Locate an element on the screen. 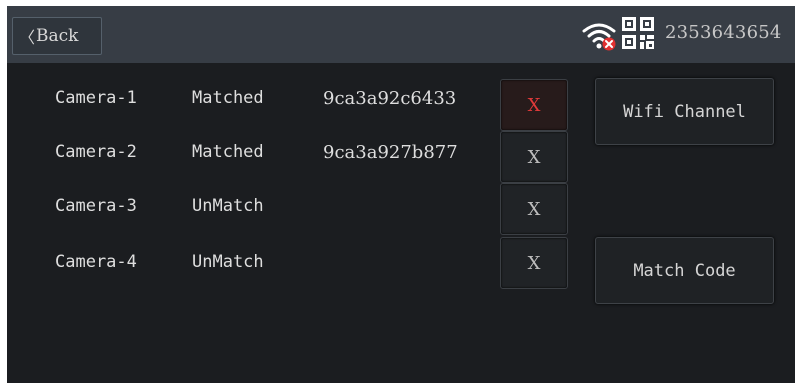 The width and height of the screenshot is (795, 383). top-bar: 〈 Back 2353643654 is located at coordinates (401, 34).